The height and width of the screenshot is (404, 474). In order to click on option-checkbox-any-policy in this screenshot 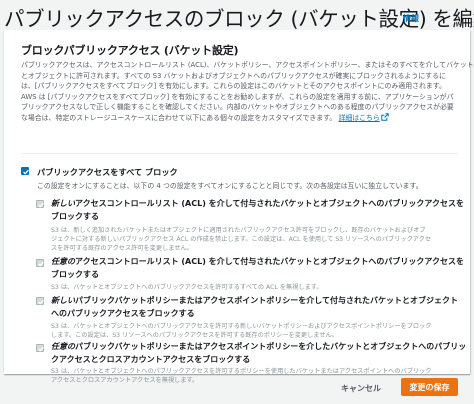, I will do `click(40, 348)`.